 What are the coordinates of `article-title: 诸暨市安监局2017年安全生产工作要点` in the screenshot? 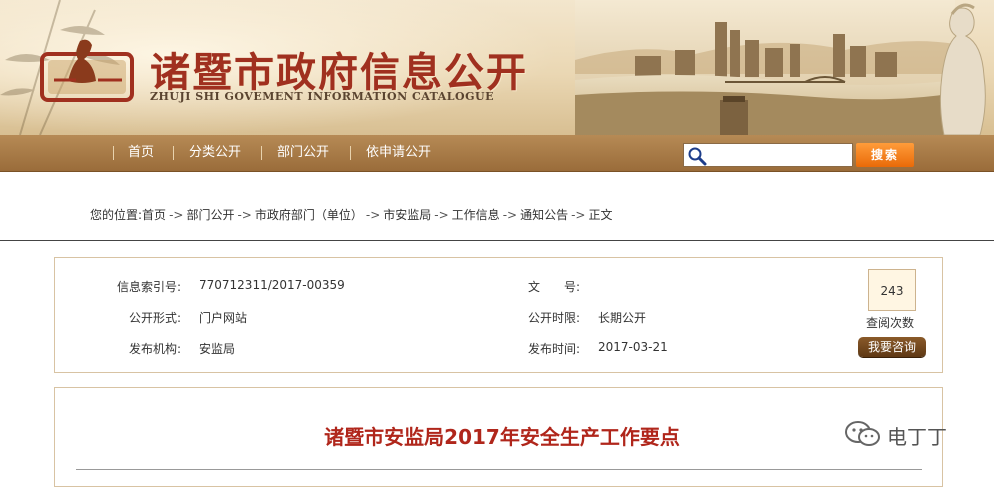 It's located at (502, 437).